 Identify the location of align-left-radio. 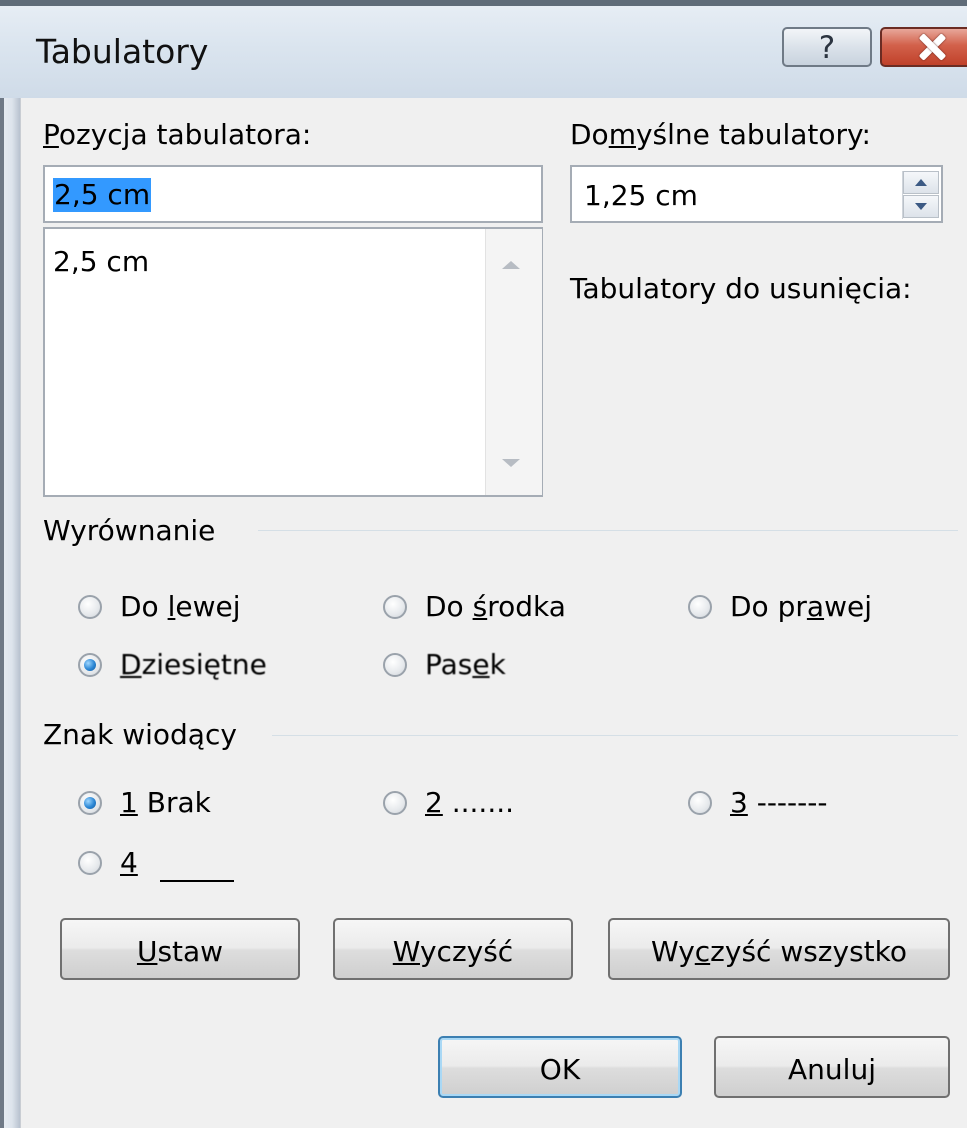
(90, 607).